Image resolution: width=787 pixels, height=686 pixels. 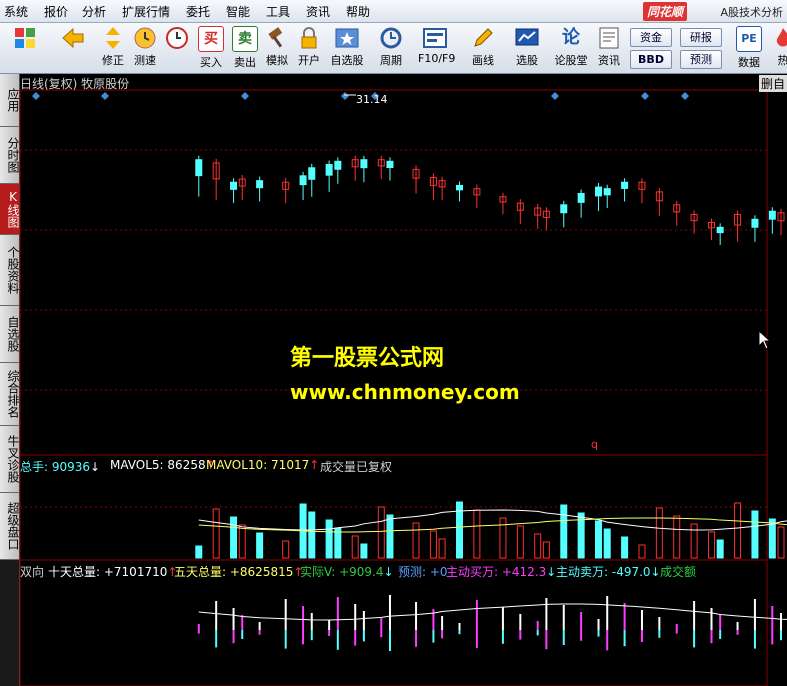 What do you see at coordinates (60, 467) in the screenshot?
I see `volume-total: 总手: 90936↓` at bounding box center [60, 467].